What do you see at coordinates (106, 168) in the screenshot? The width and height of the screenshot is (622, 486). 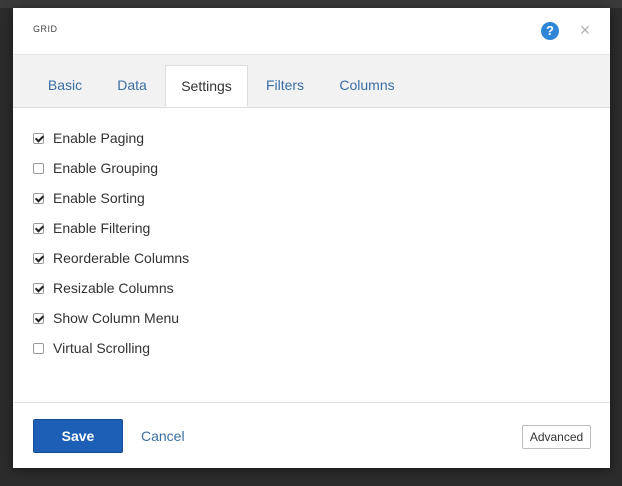 I see `option-label: Enable Grouping` at bounding box center [106, 168].